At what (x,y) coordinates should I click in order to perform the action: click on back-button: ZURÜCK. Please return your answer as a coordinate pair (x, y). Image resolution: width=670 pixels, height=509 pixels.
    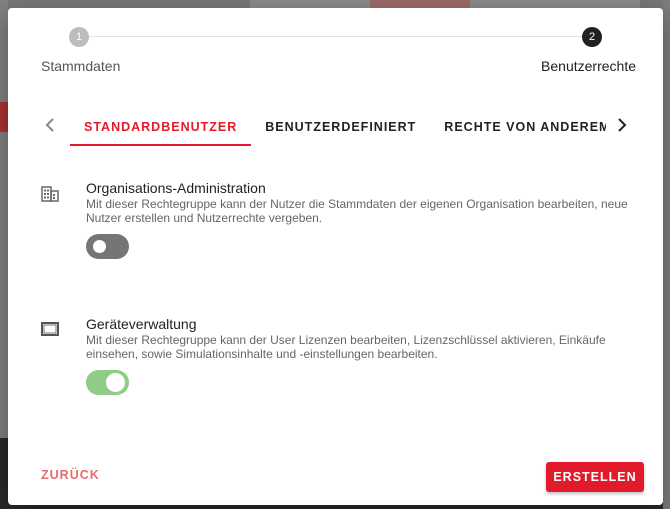
    Looking at the image, I should click on (70, 475).